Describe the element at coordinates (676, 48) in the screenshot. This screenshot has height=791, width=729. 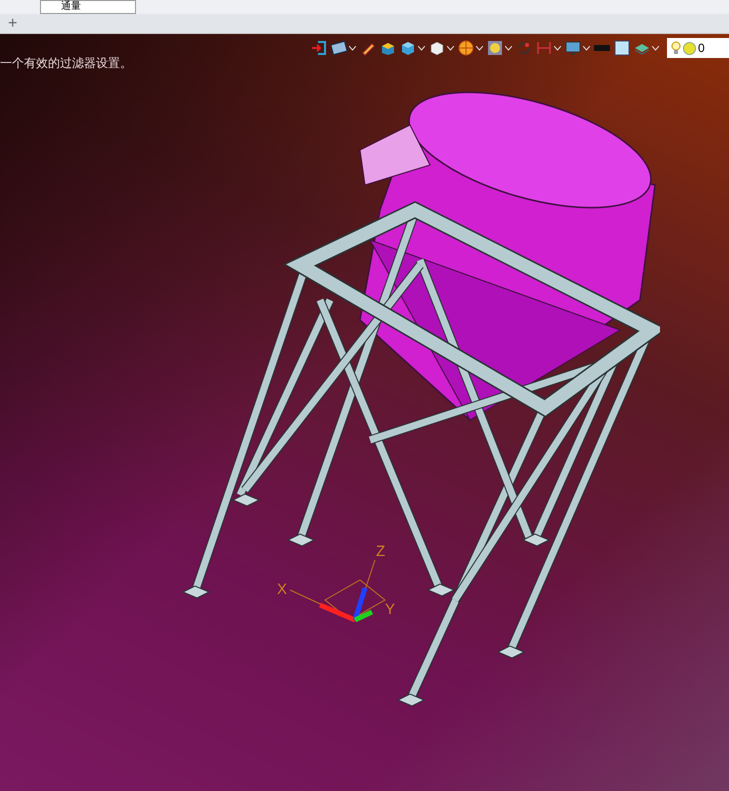
I see `lightbulb-icon` at that location.